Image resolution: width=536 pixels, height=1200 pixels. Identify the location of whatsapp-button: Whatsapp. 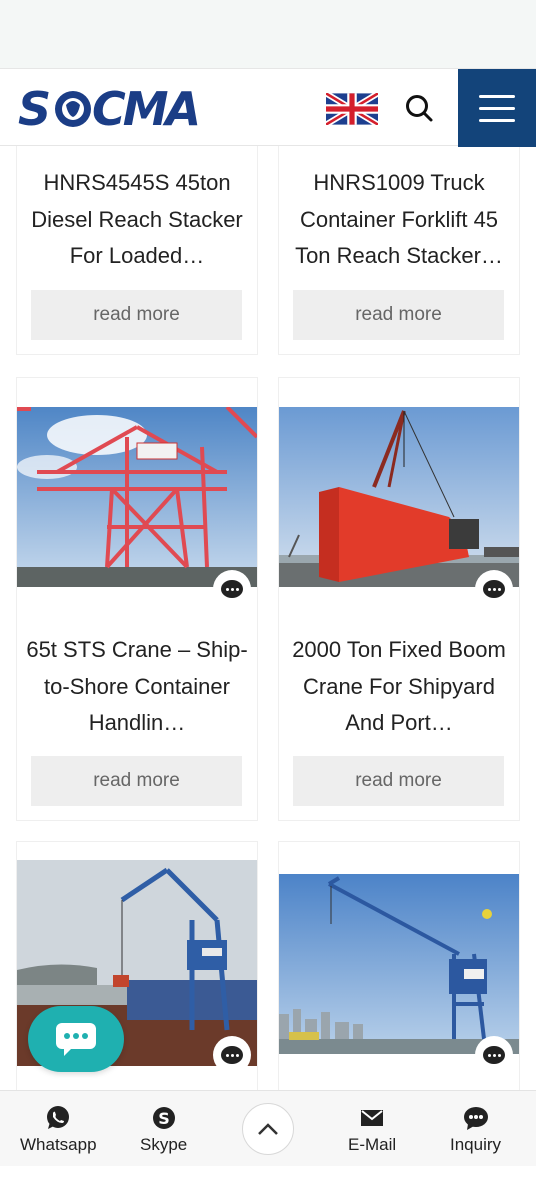
(58, 1130).